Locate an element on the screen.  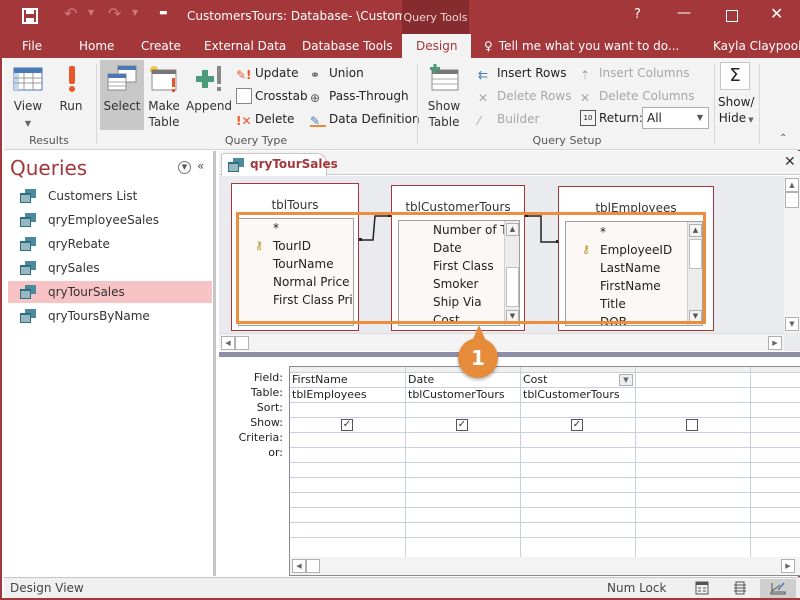
sql-view-button is located at coordinates (740, 588).